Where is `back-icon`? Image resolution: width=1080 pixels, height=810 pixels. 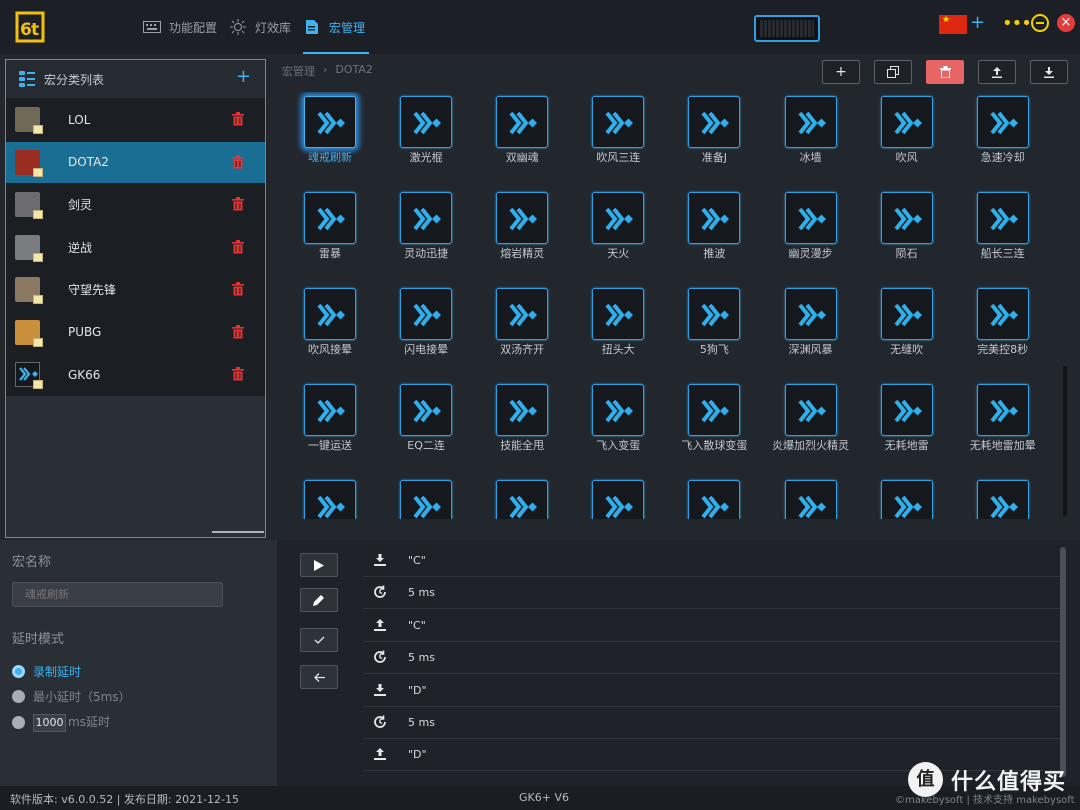
back-icon is located at coordinates (319, 677).